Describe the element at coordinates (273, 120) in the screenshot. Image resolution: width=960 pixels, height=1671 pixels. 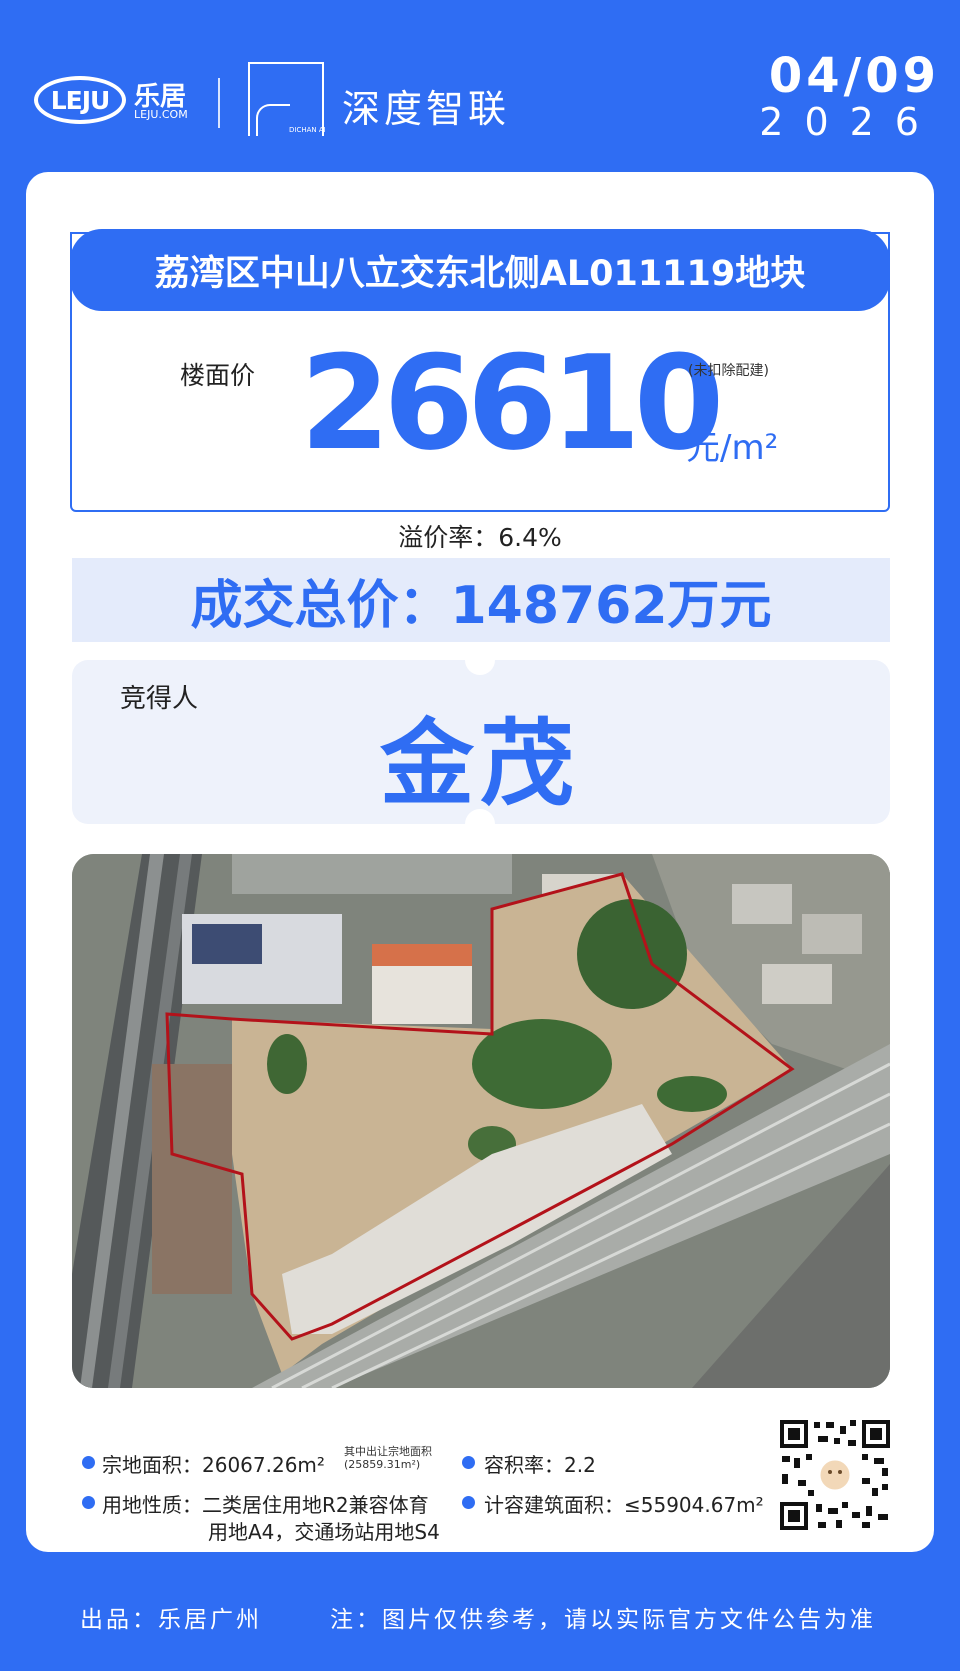
I see `dichan-ai-logo-mark` at that location.